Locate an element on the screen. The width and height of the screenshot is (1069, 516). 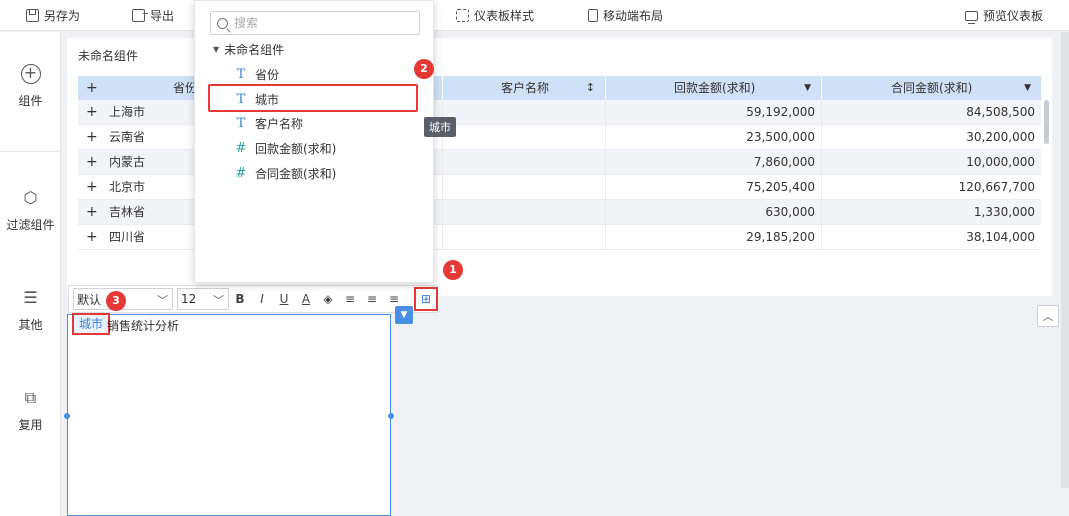
other-label: 其他 is located at coordinates (30, 325).